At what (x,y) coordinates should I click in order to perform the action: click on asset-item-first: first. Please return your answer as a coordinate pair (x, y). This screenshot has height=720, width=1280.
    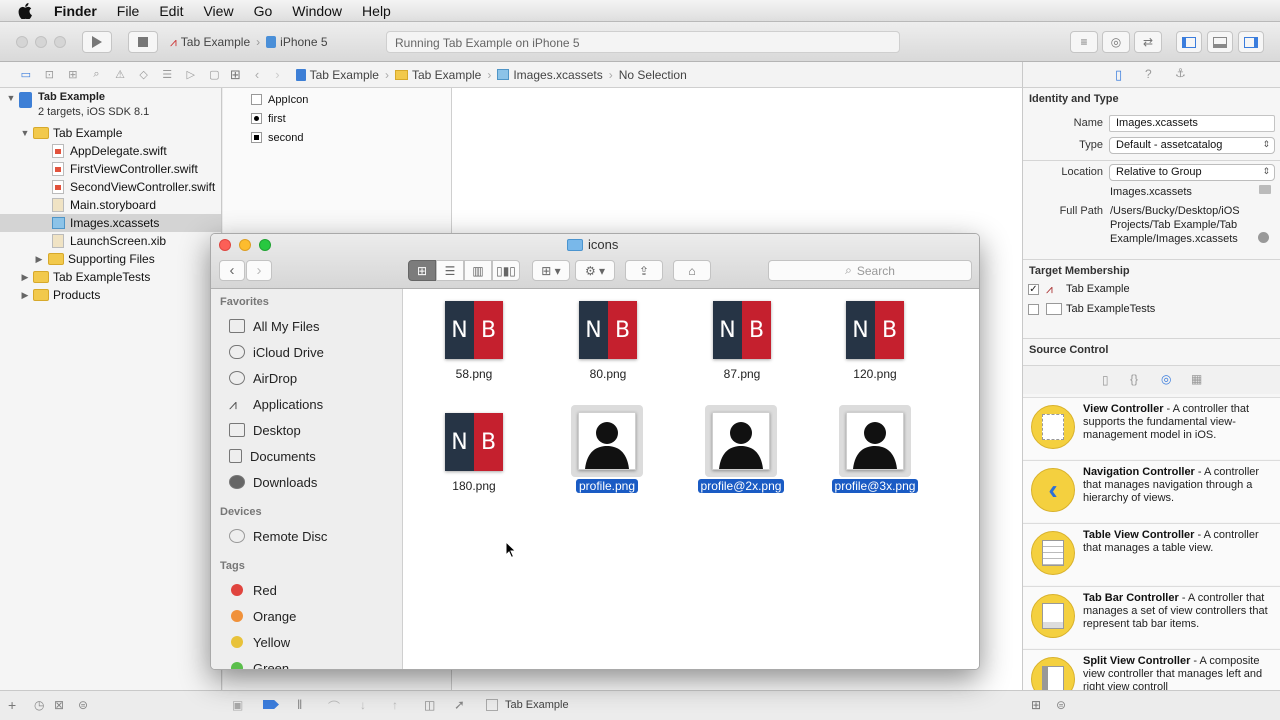
    Looking at the image, I should click on (337, 118).